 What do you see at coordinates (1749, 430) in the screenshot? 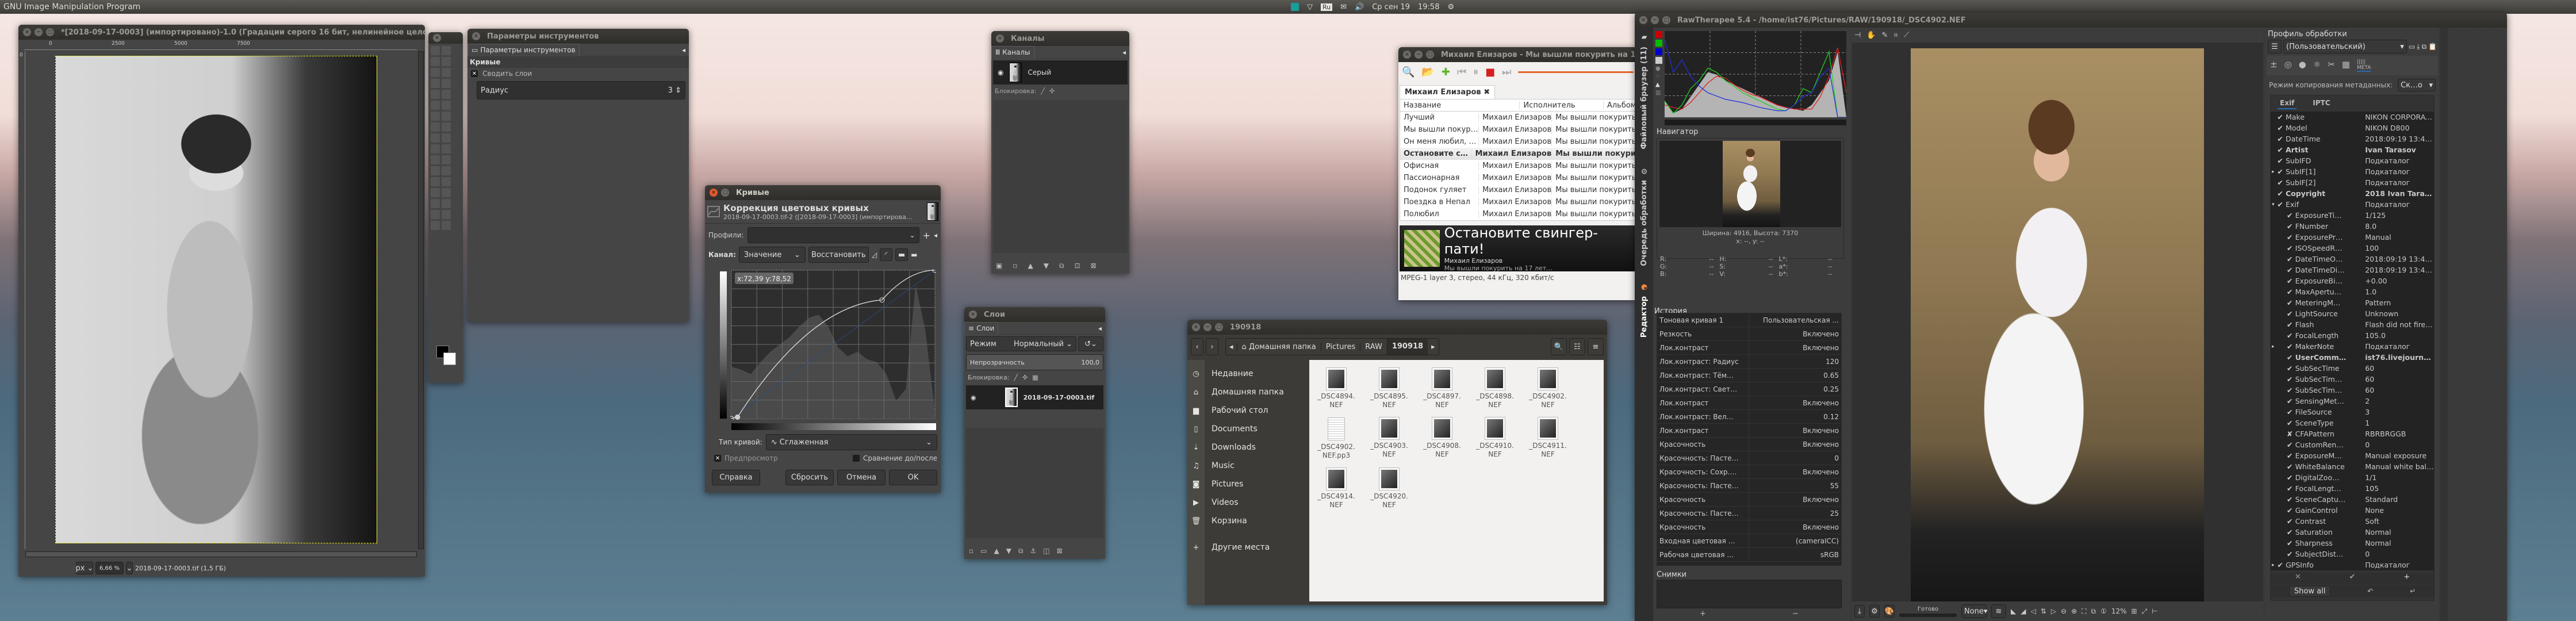
I see `history-item: Лок.контраст Включено` at bounding box center [1749, 430].